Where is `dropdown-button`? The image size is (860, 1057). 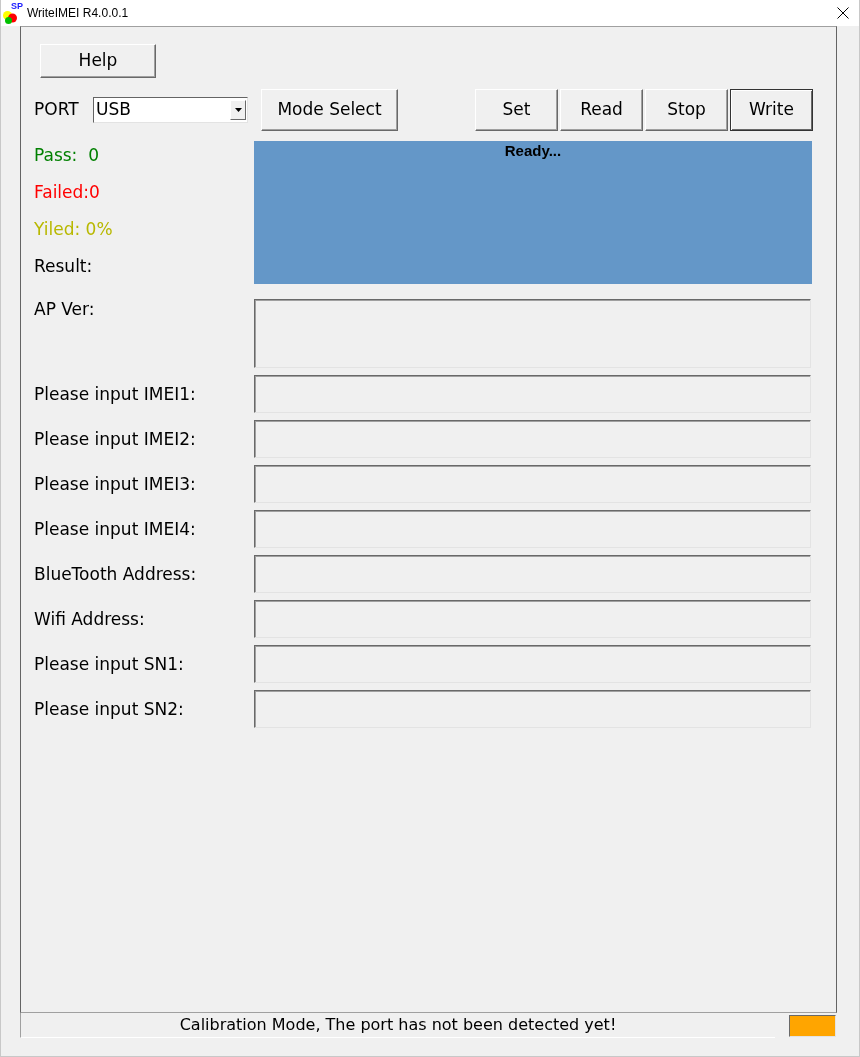 dropdown-button is located at coordinates (238, 110).